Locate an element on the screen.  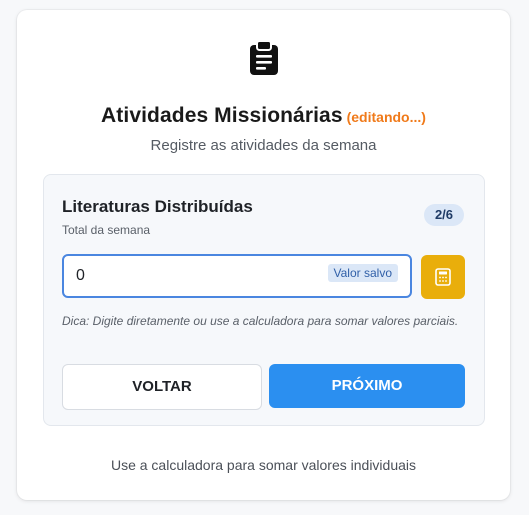
step-badge: 2/6 is located at coordinates (444, 215).